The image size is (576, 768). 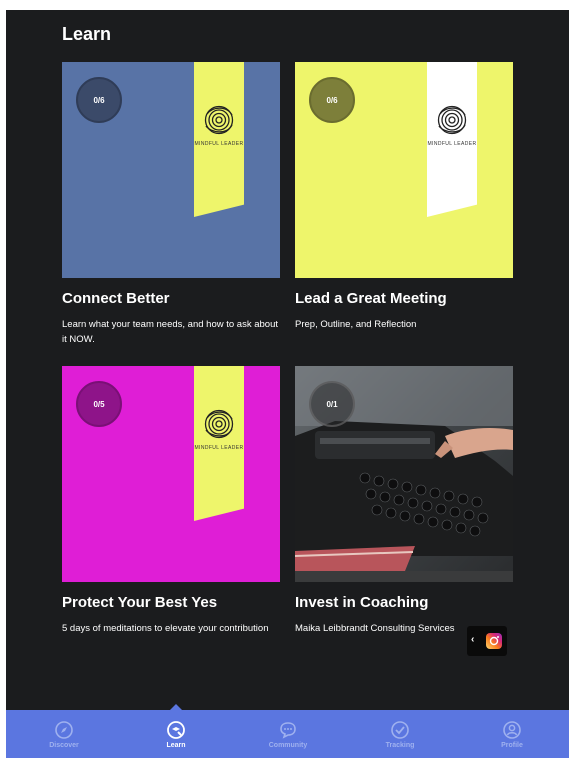 I want to click on compass-icon, so click(x=64, y=730).